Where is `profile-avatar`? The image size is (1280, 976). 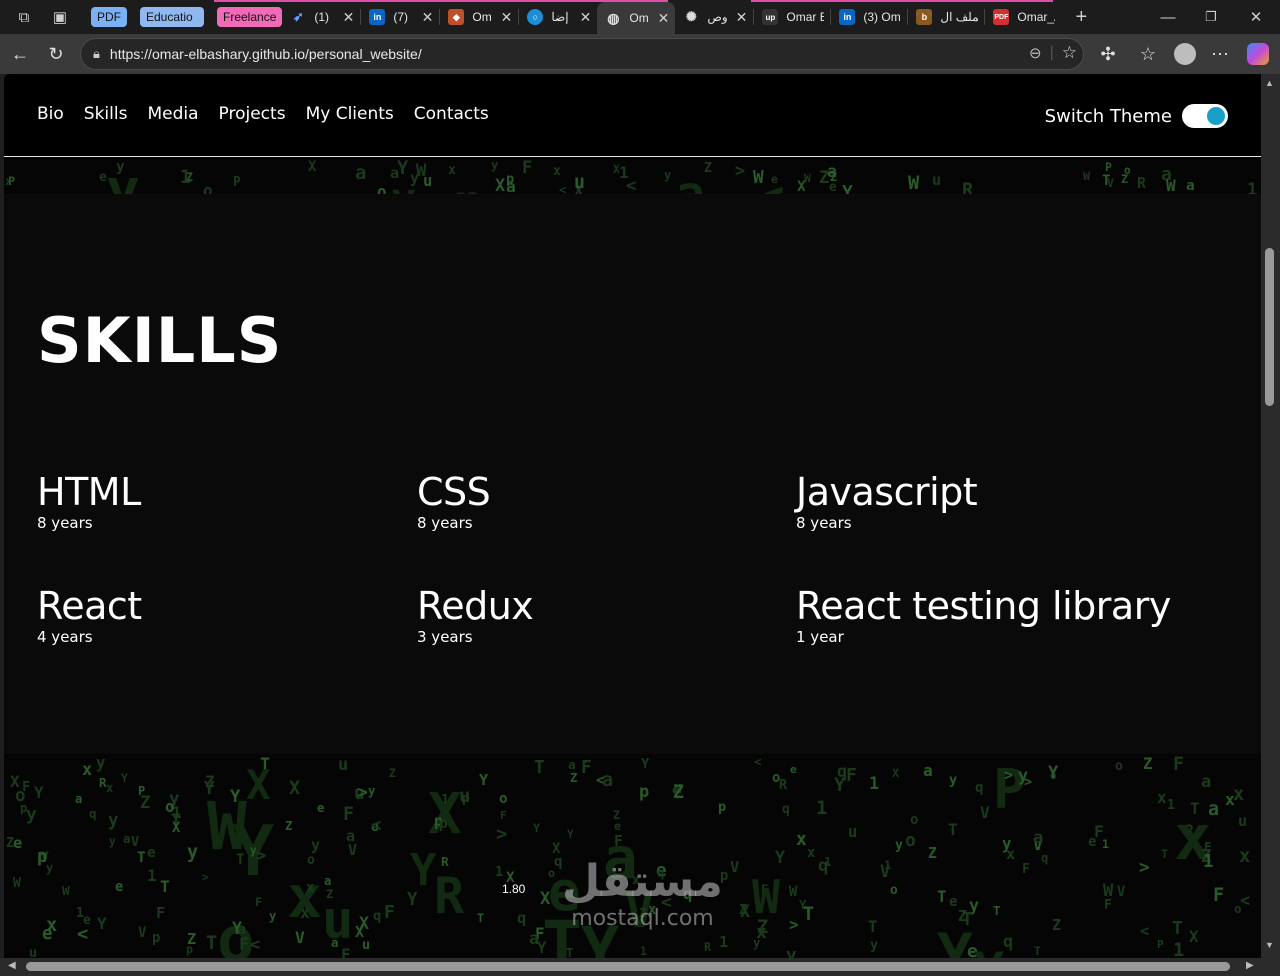
profile-avatar is located at coordinates (1185, 54).